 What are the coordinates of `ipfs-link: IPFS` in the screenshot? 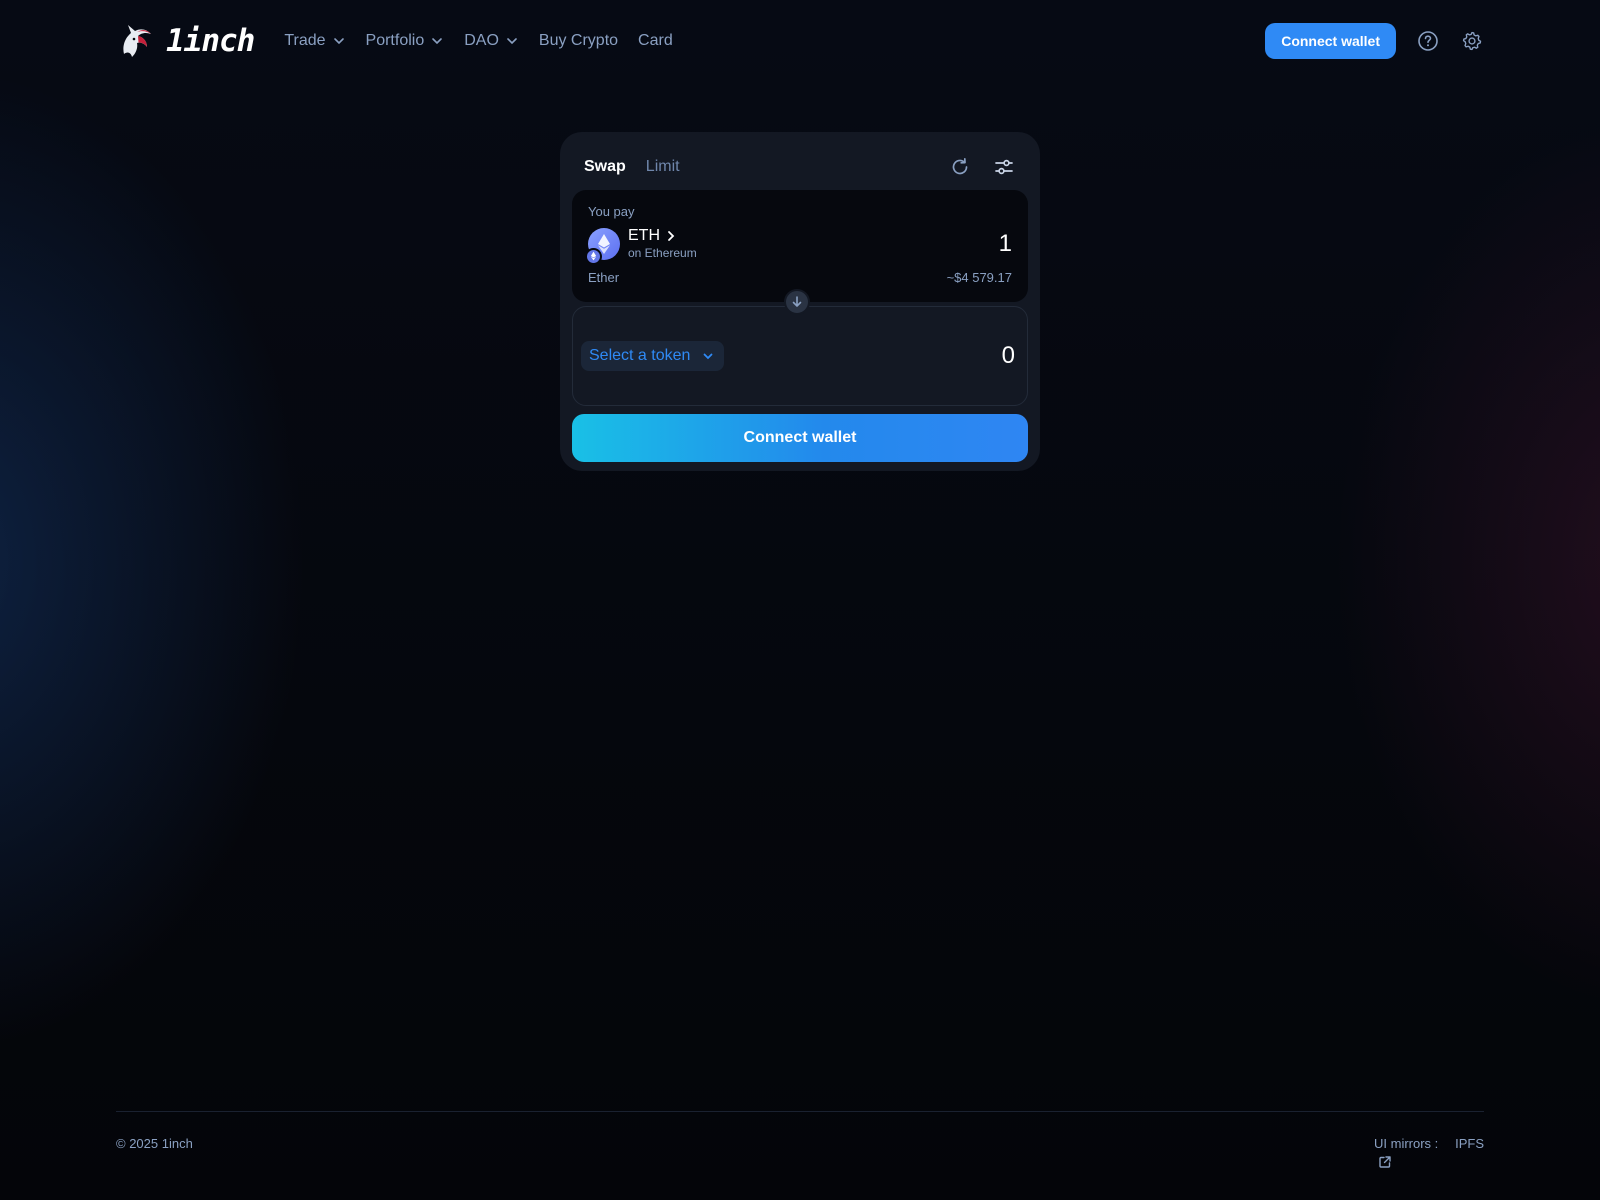 It's located at (1469, 1143).